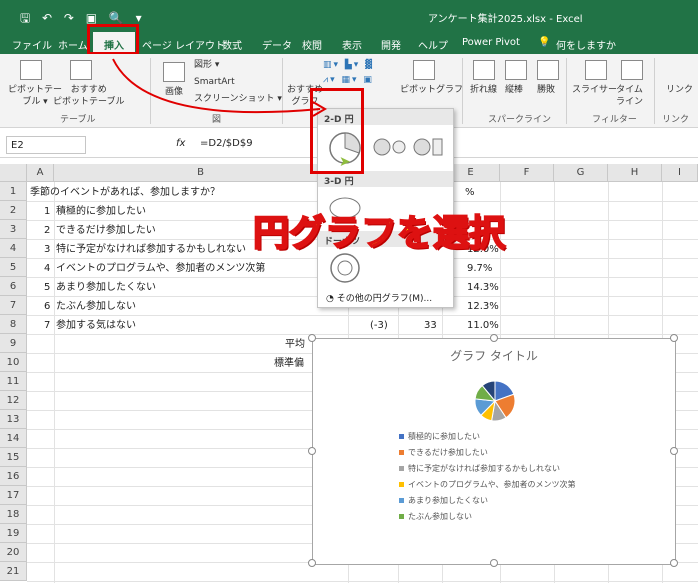 Image resolution: width=698 pixels, height=583 pixels. I want to click on row-header-9: 9, so click(13, 343).